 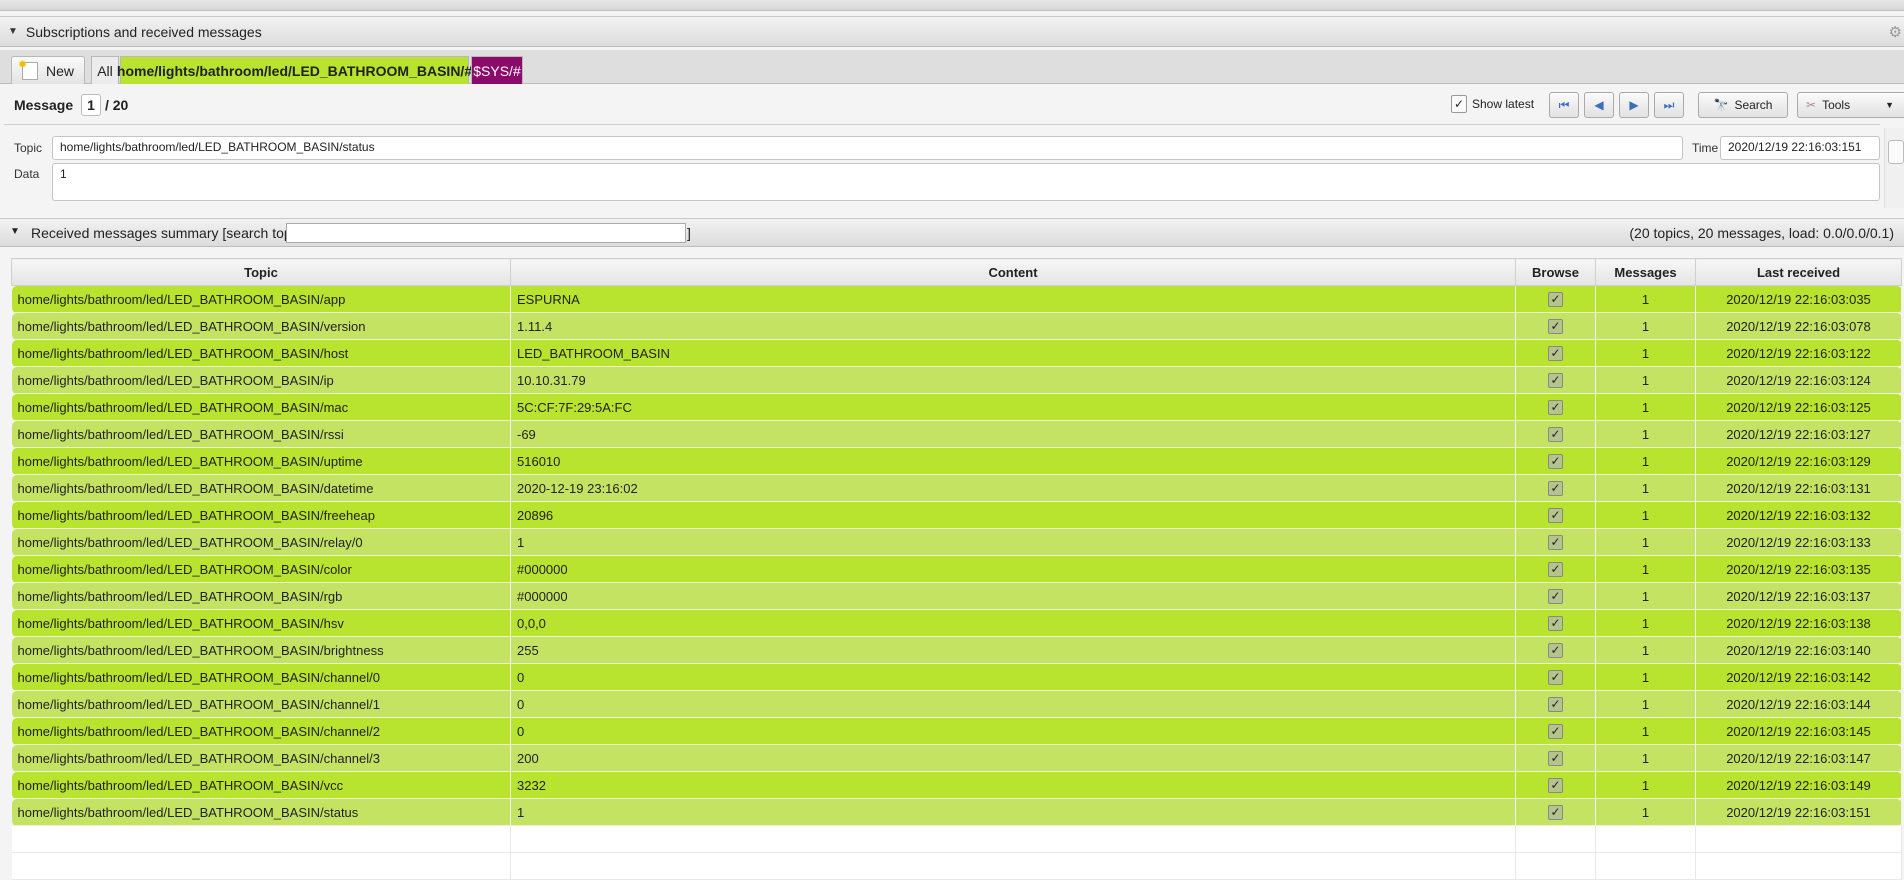 I want to click on message-navigator: Message 1 / 20, so click(x=71, y=105).